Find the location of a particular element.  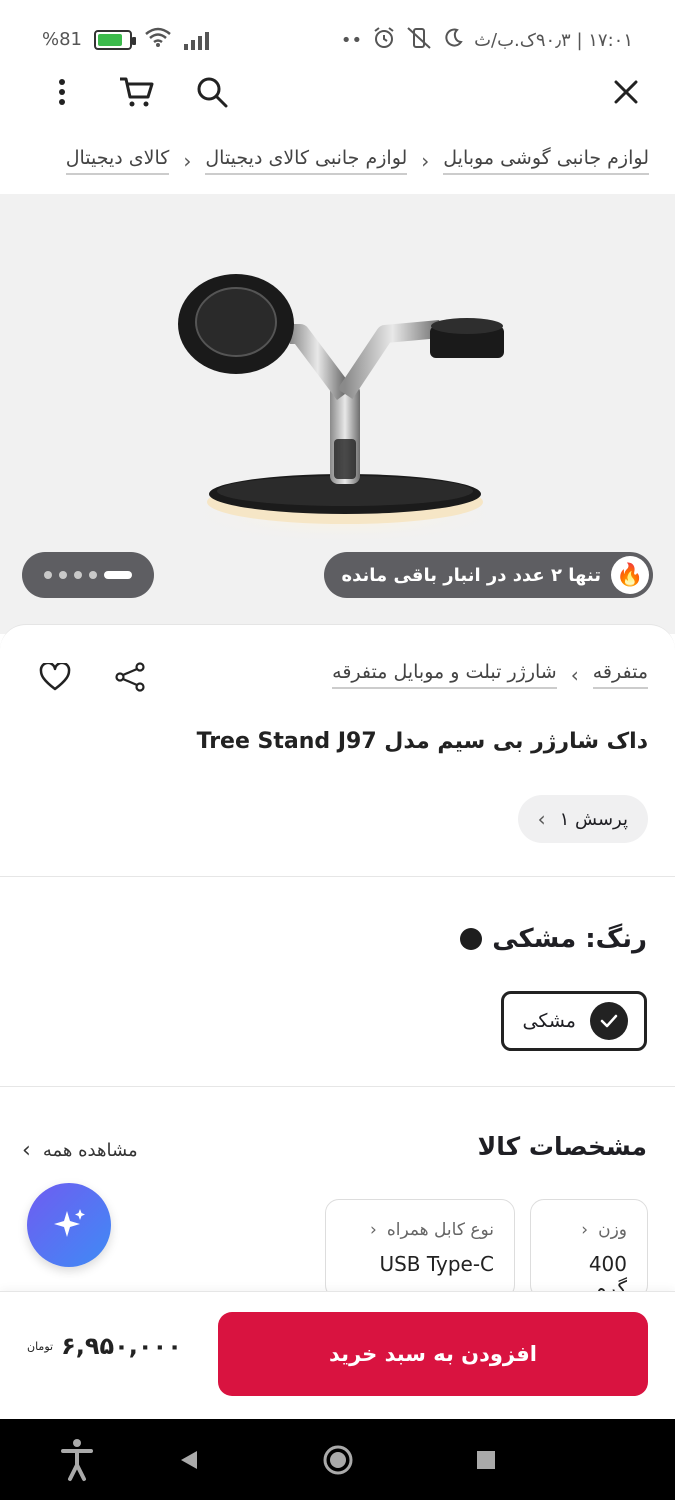

fire-icon: 🔥 is located at coordinates (630, 575).